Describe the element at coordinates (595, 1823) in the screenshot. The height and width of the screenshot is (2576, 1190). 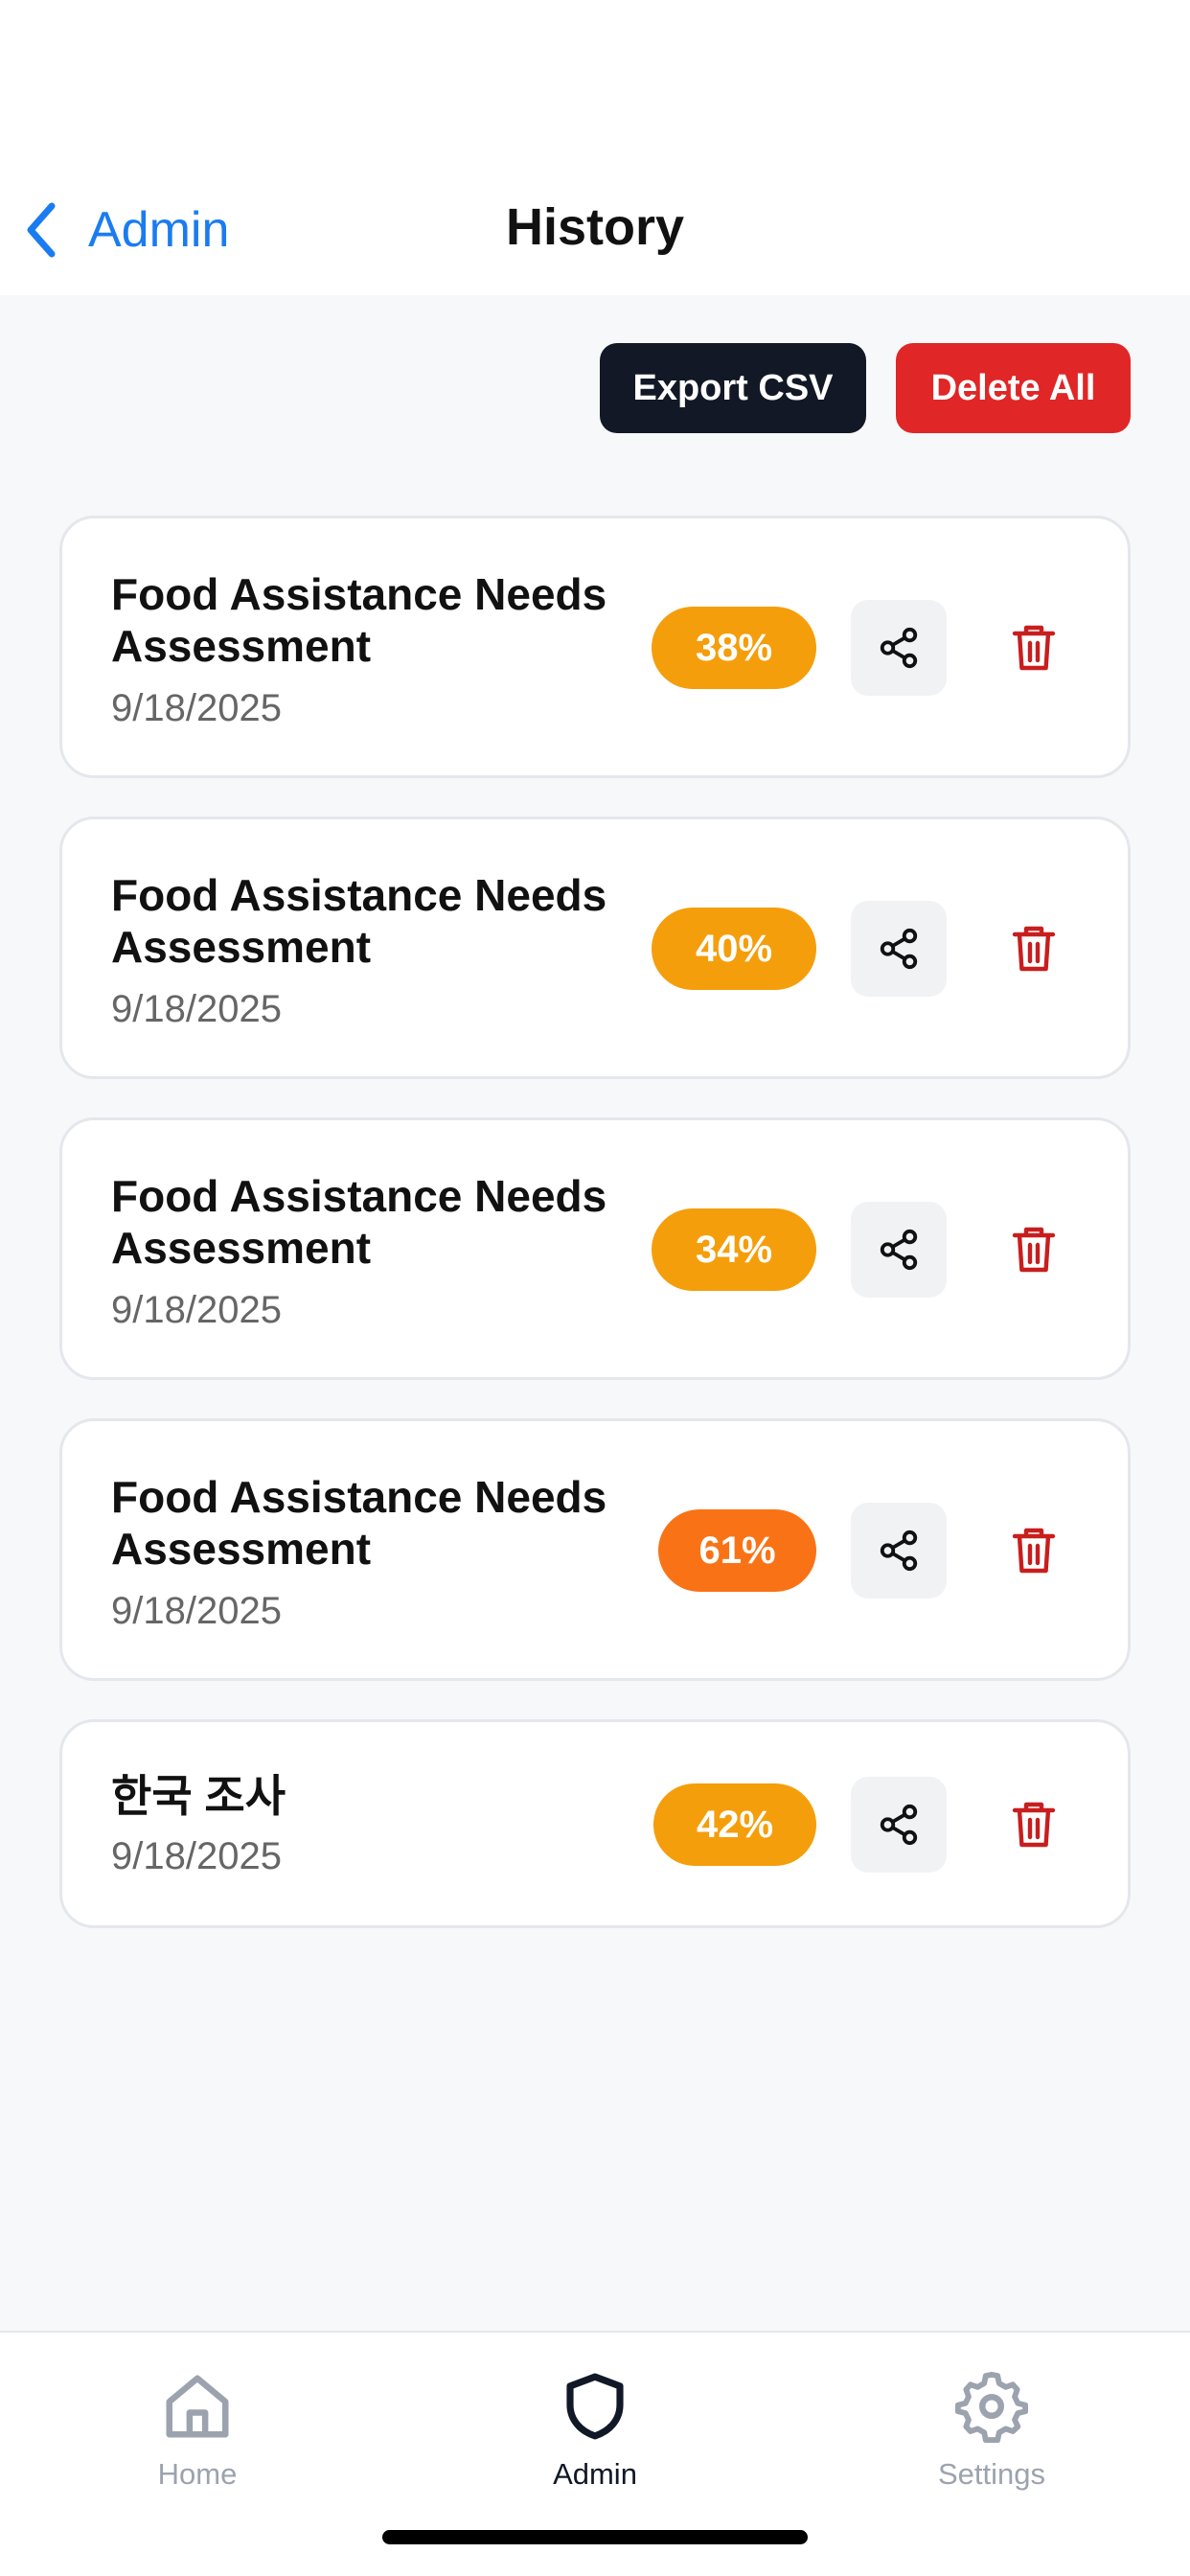
I see `history-card: 한국 조사 9/18/2025 42%` at that location.